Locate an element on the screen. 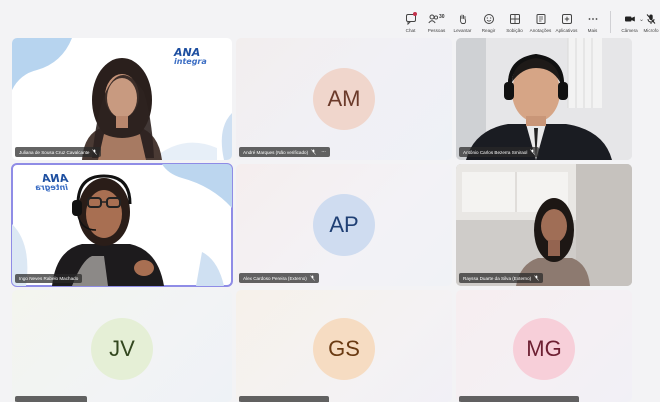 Image resolution: width=660 pixels, height=402 pixels. mic-label: Microfo is located at coordinates (651, 30).